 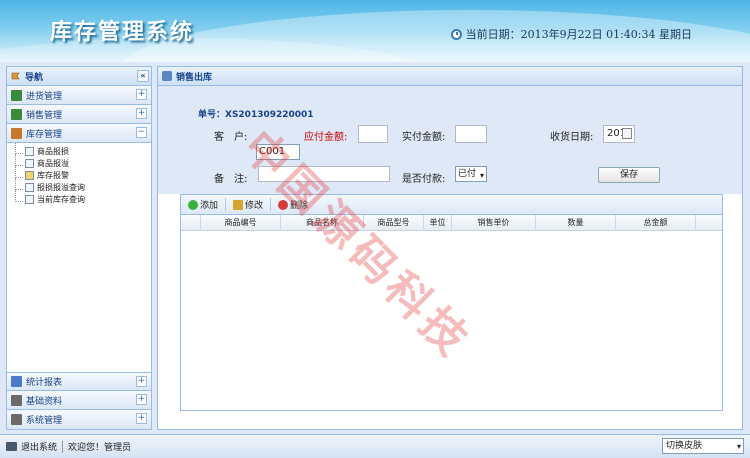 What do you see at coordinates (44, 134) in the screenshot?
I see `sidebar-item-label: 库存管理` at bounding box center [44, 134].